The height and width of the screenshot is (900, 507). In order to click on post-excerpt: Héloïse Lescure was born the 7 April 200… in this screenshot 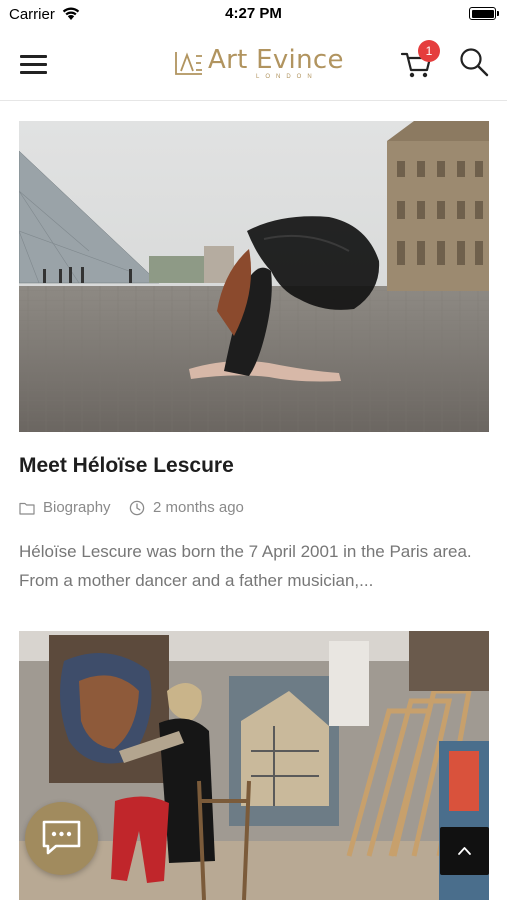, I will do `click(245, 566)`.